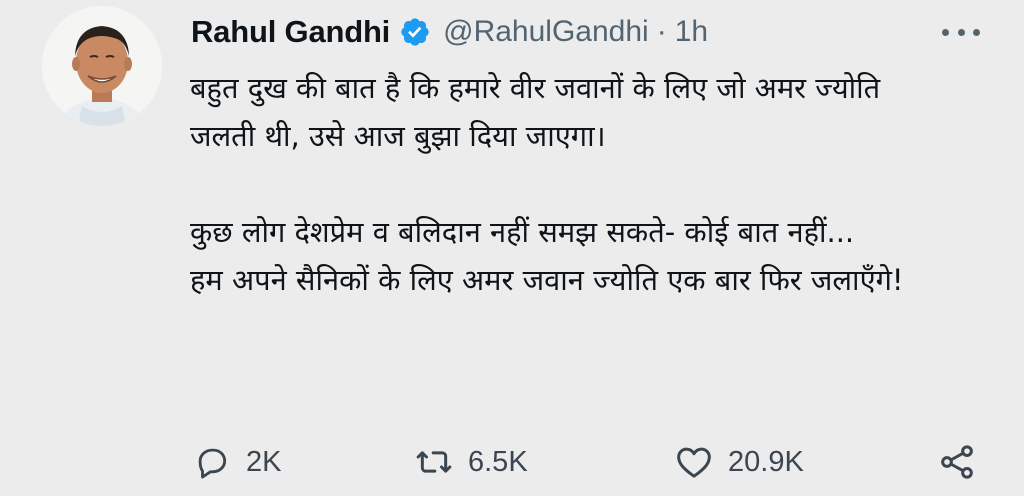  I want to click on more-options-button, so click(961, 32).